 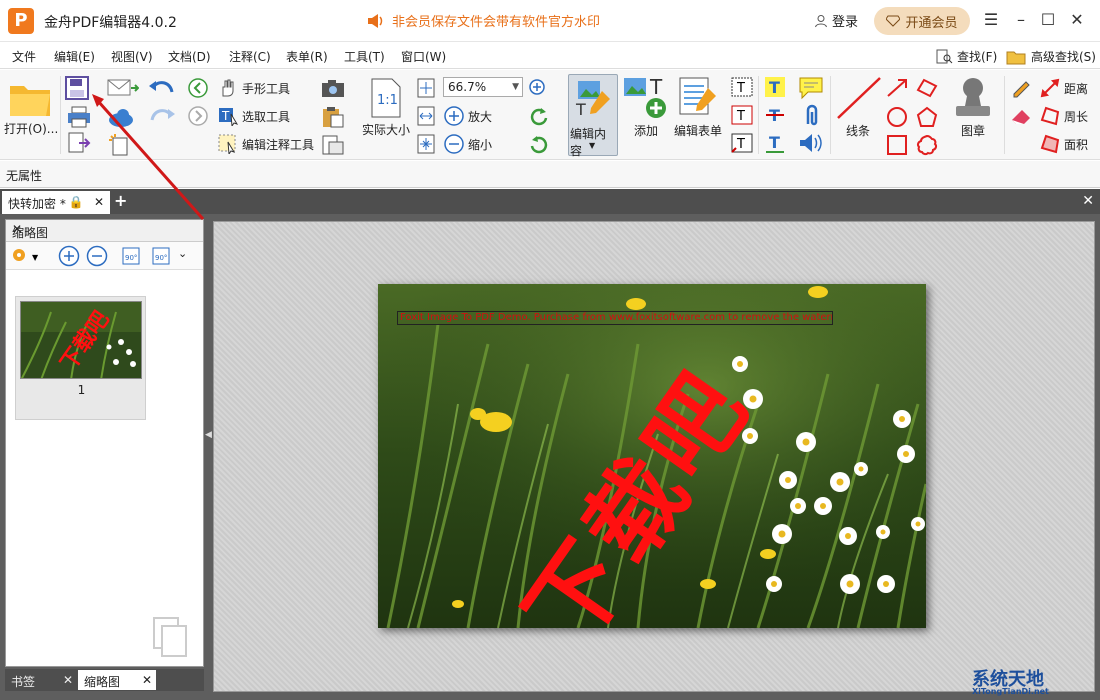 What do you see at coordinates (973, 107) in the screenshot?
I see `stamp-button: 图章` at bounding box center [973, 107].